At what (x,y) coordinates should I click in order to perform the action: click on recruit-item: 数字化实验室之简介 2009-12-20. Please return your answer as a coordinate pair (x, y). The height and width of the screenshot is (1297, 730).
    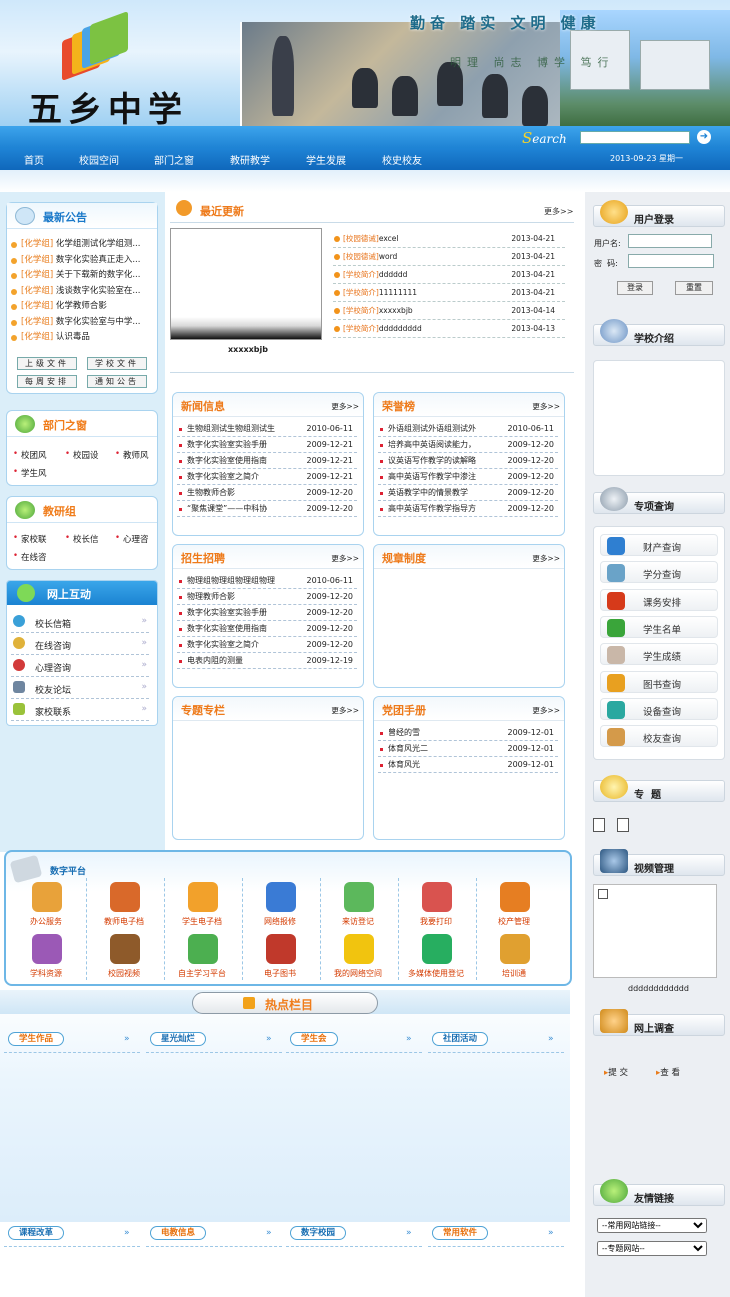
    Looking at the image, I should click on (267, 645).